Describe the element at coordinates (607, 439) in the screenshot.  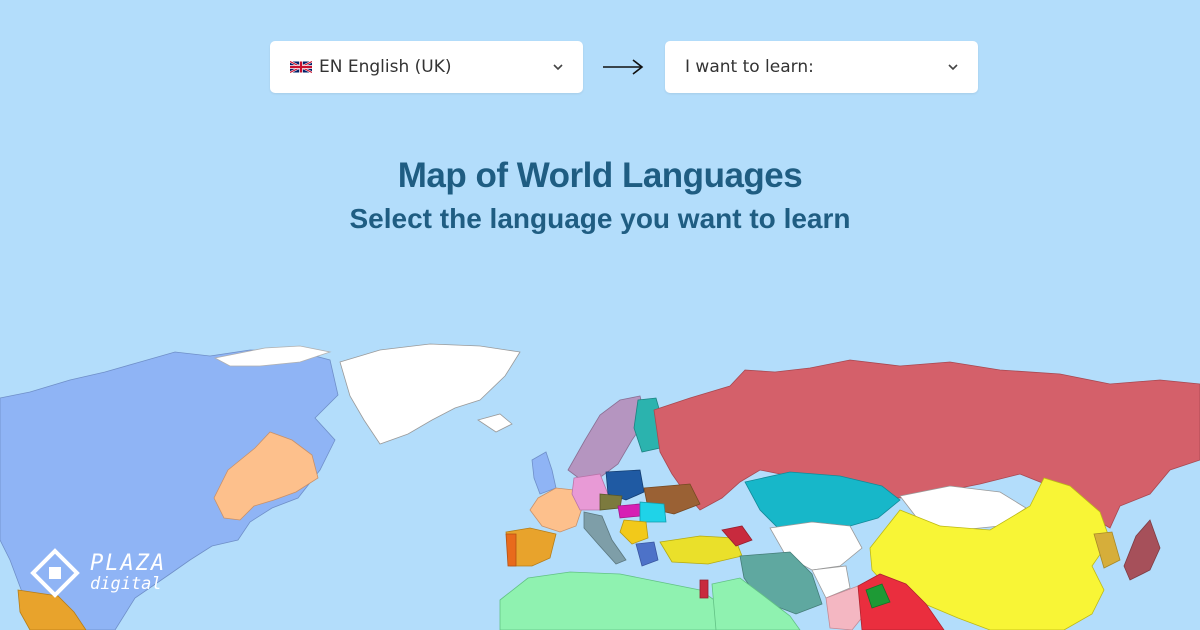
I see `map-region-scandinavia` at that location.